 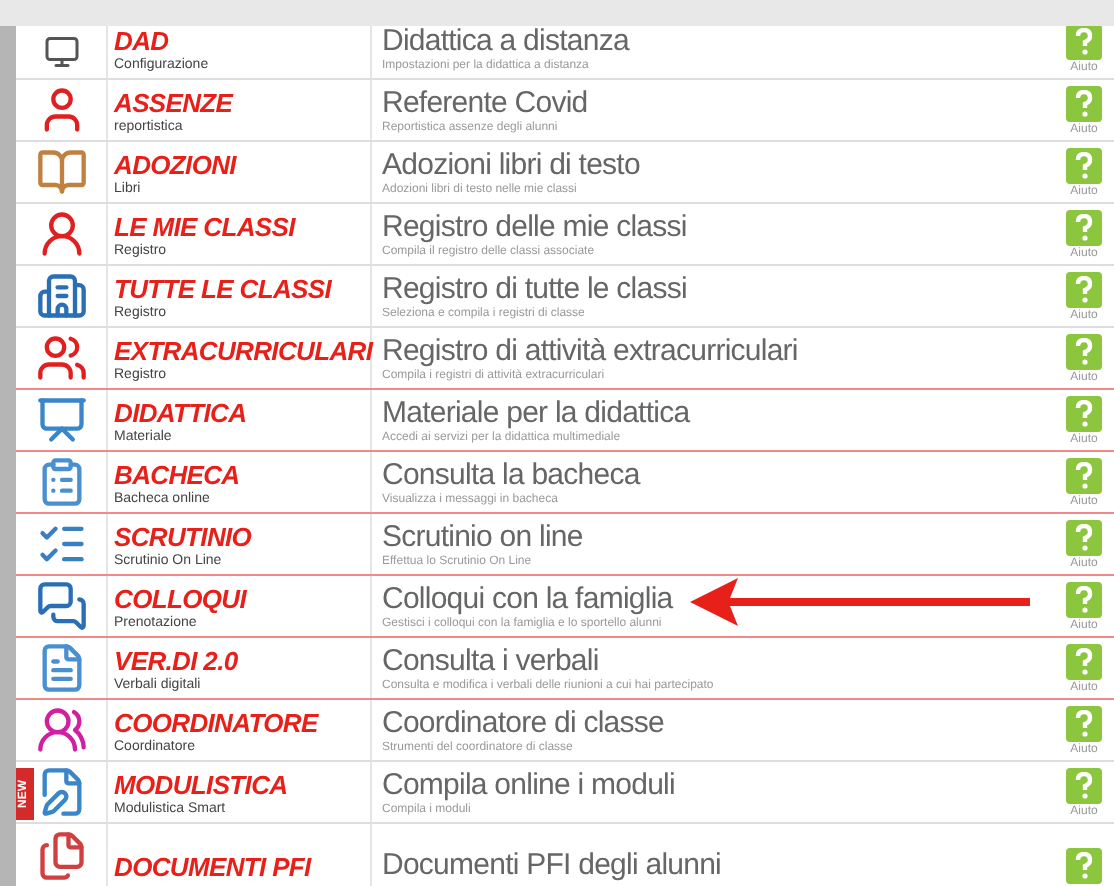 I want to click on menu-row: DOCUMENTI PFI Documenti PFI degli alunni, so click(x=565, y=855).